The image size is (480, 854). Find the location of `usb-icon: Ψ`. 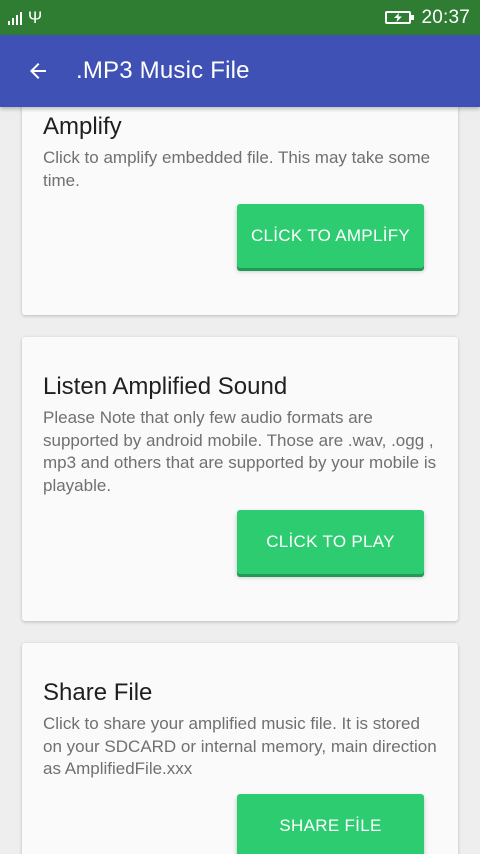

usb-icon: Ψ is located at coordinates (35, 17).